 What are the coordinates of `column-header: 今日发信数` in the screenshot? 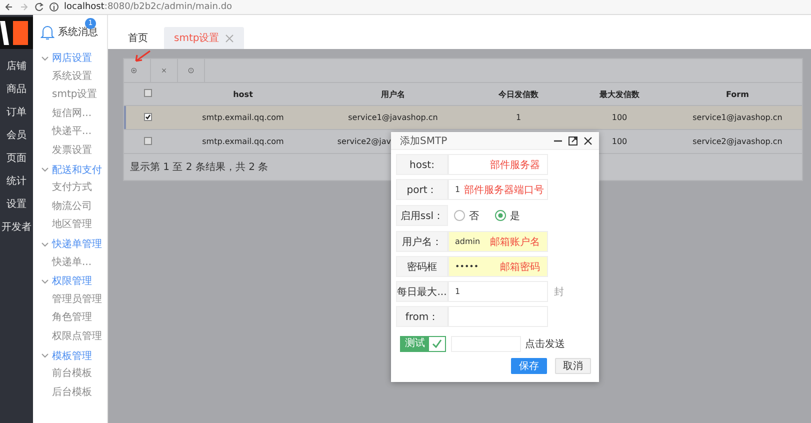 It's located at (518, 94).